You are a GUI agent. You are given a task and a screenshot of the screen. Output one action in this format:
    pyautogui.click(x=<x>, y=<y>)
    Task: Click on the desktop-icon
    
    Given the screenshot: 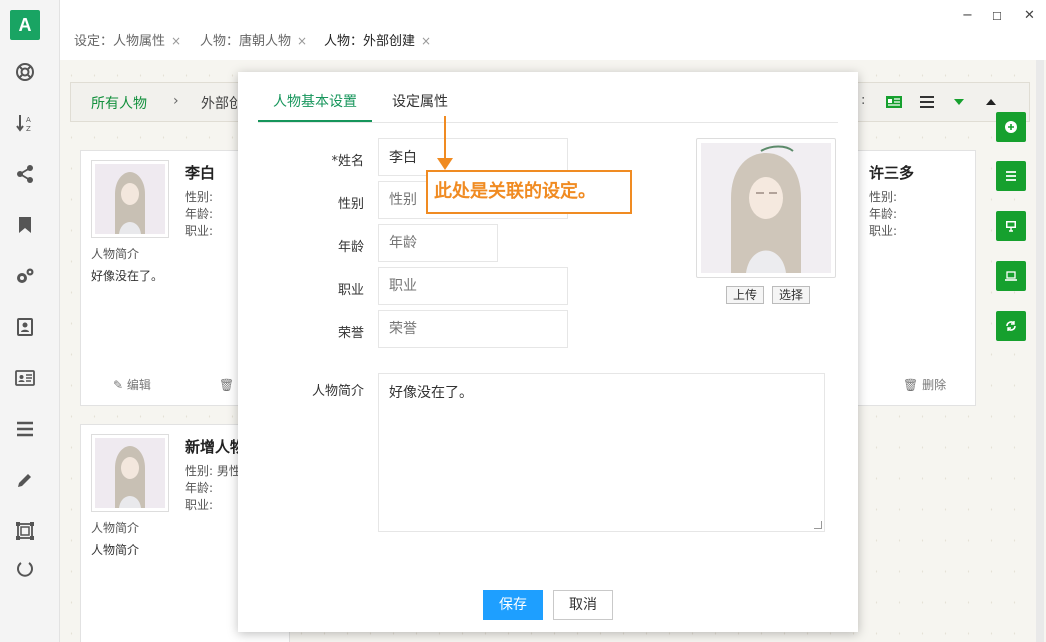 What is the action you would take?
    pyautogui.click(x=1011, y=226)
    